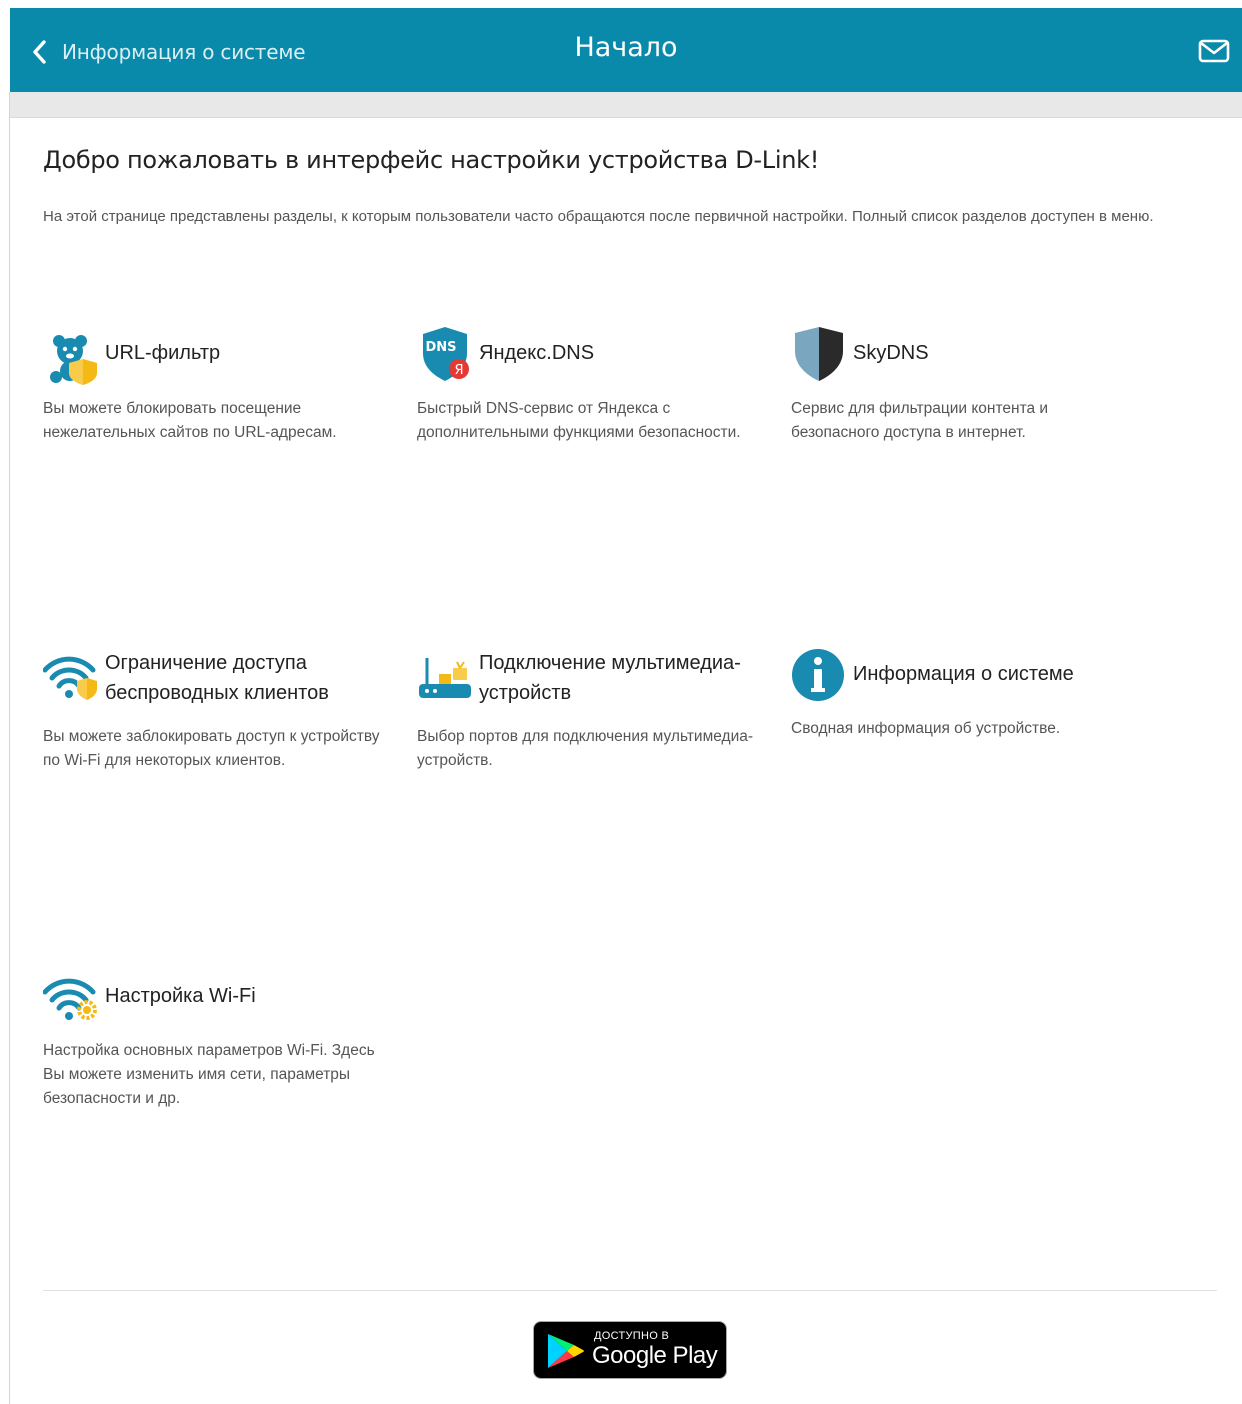 This screenshot has height=1404, width=1242. What do you see at coordinates (610, 678) in the screenshot?
I see `card-title: Подключение мультимедиа-устройств` at bounding box center [610, 678].